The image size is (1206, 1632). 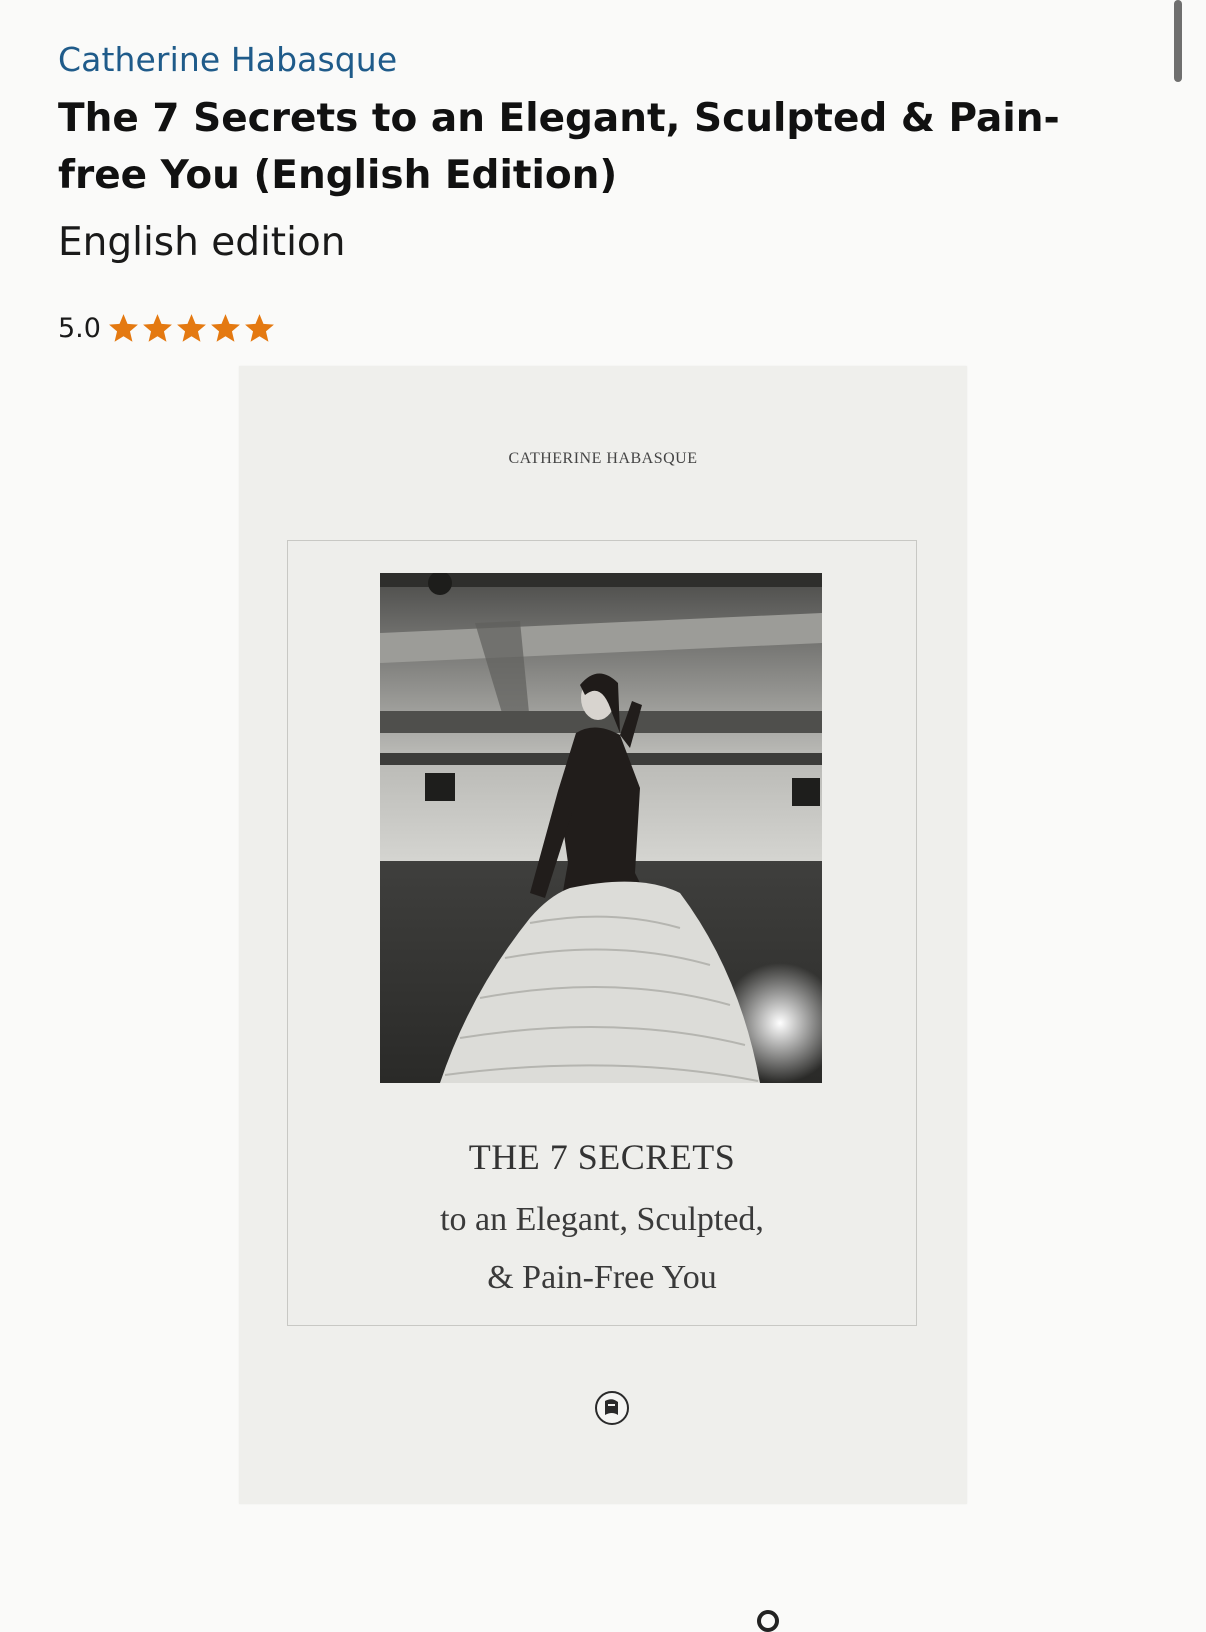 What do you see at coordinates (602, 1277) in the screenshot?
I see `cover-title-line-3: & Pain-Free You` at bounding box center [602, 1277].